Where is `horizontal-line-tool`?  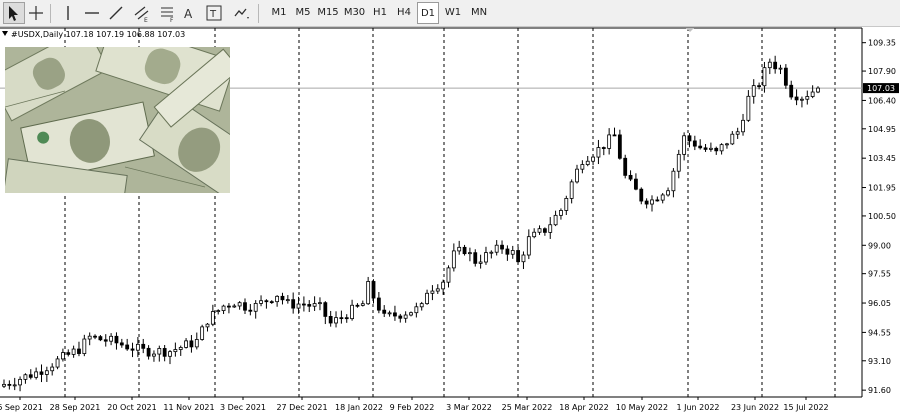 horizontal-line-tool is located at coordinates (92, 13).